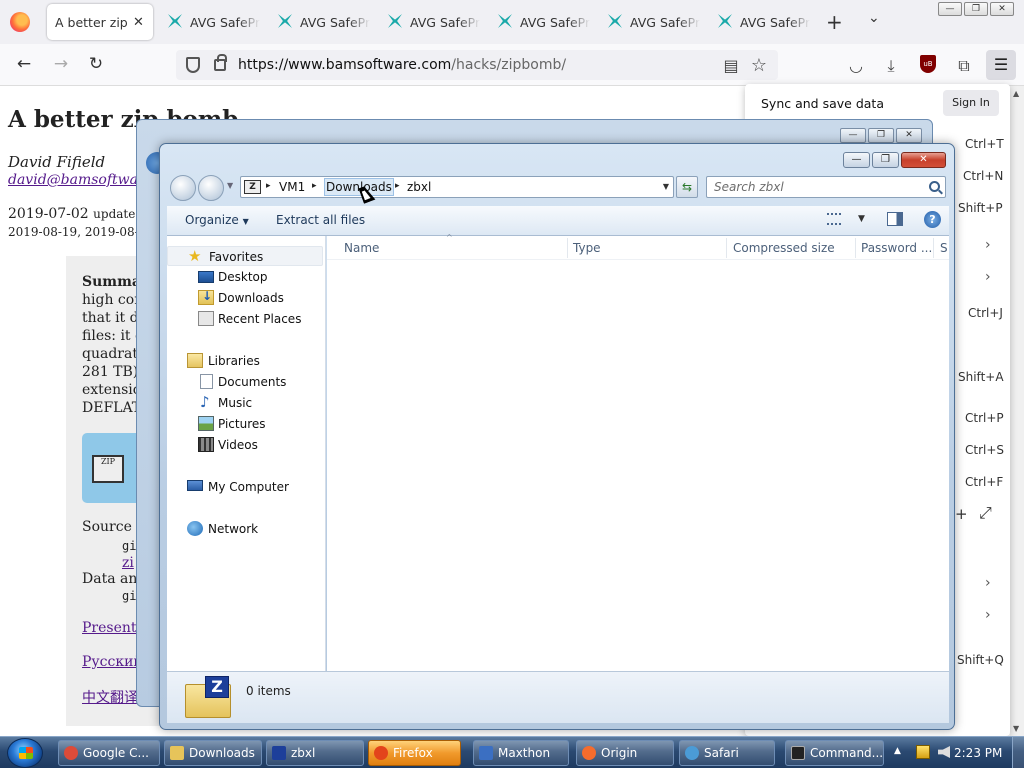  I want to click on zip-link: zi, so click(128, 563).